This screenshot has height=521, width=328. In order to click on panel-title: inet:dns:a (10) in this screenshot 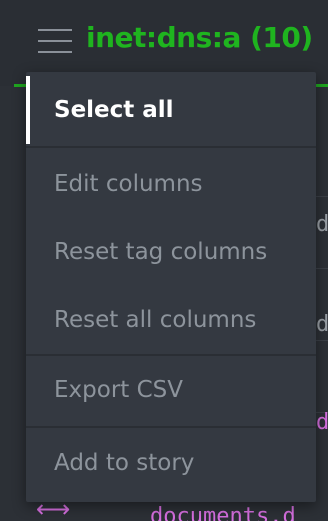, I will do `click(199, 37)`.